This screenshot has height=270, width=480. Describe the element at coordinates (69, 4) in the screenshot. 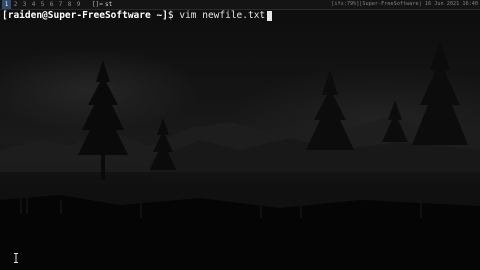

I see `workspace-tag-8: 8` at that location.